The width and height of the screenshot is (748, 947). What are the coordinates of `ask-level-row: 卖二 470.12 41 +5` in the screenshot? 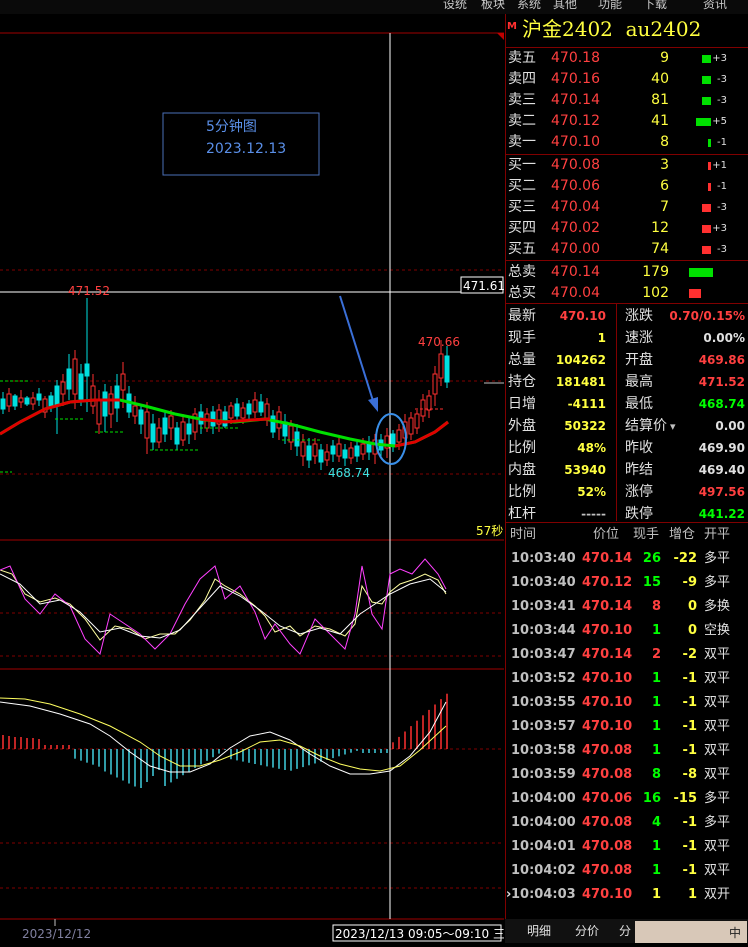 It's located at (627, 121).